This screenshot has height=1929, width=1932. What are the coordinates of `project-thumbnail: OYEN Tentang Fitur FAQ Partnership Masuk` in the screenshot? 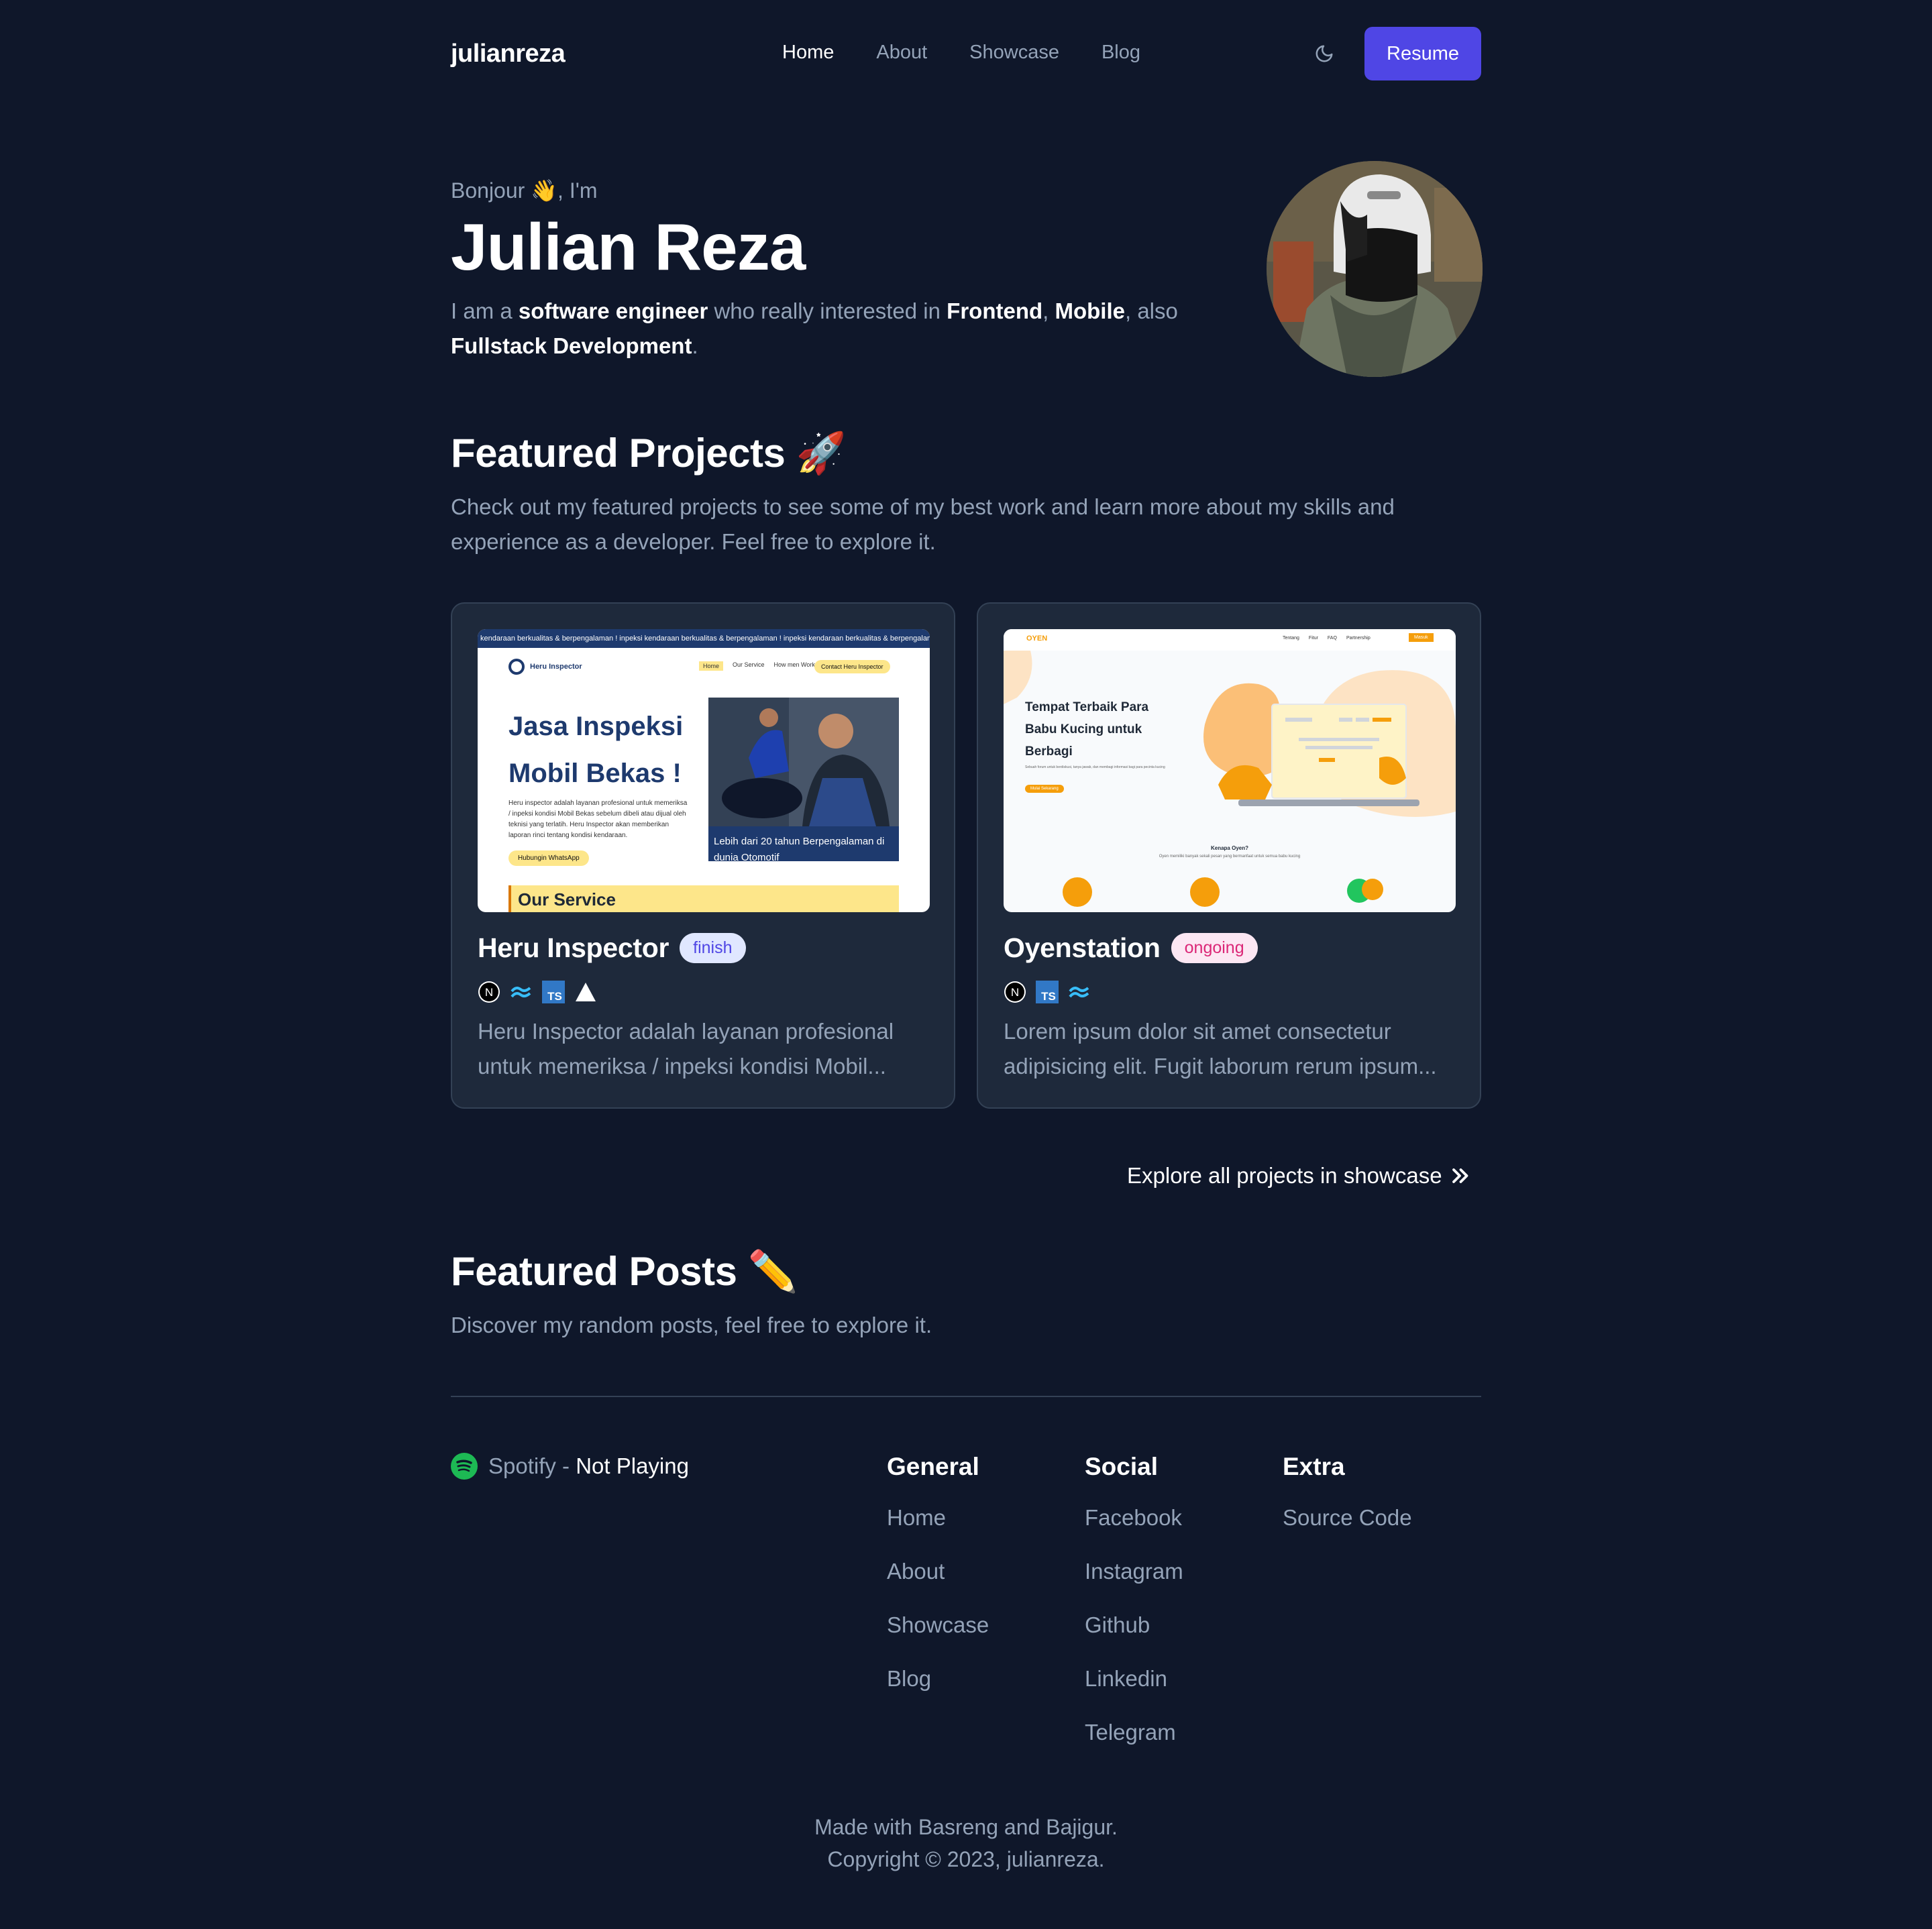 It's located at (1230, 770).